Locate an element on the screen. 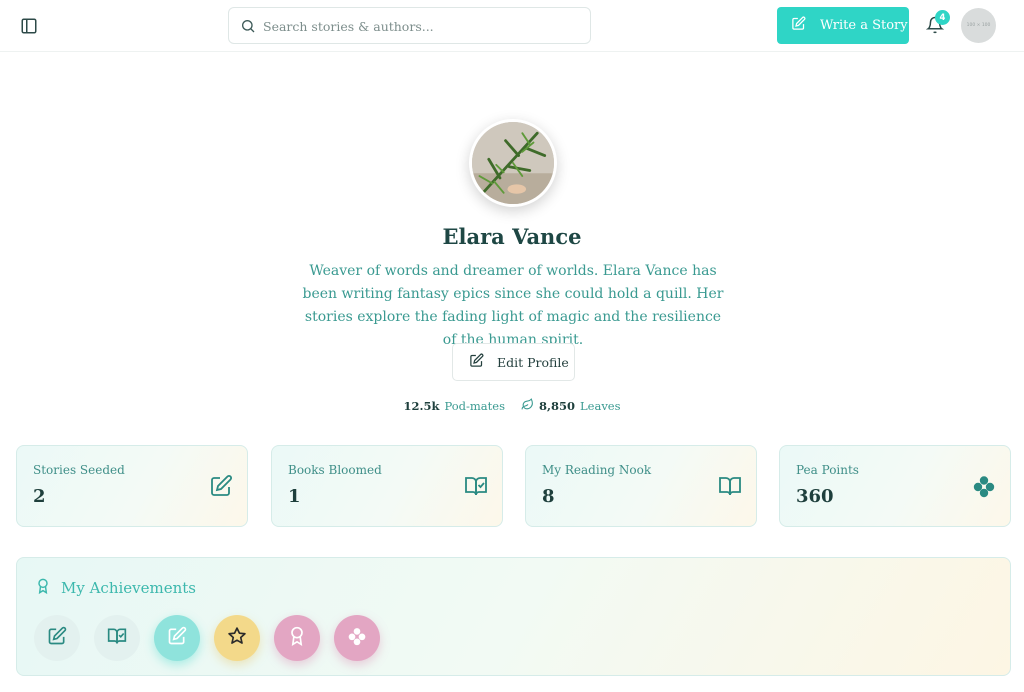  stat-card-label: Books Bloomed is located at coordinates (335, 470).